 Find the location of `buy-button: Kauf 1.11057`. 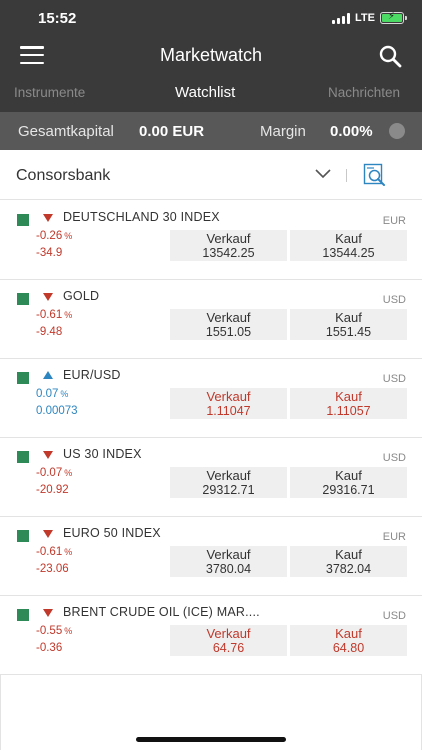

buy-button: Kauf 1.11057 is located at coordinates (348, 403).